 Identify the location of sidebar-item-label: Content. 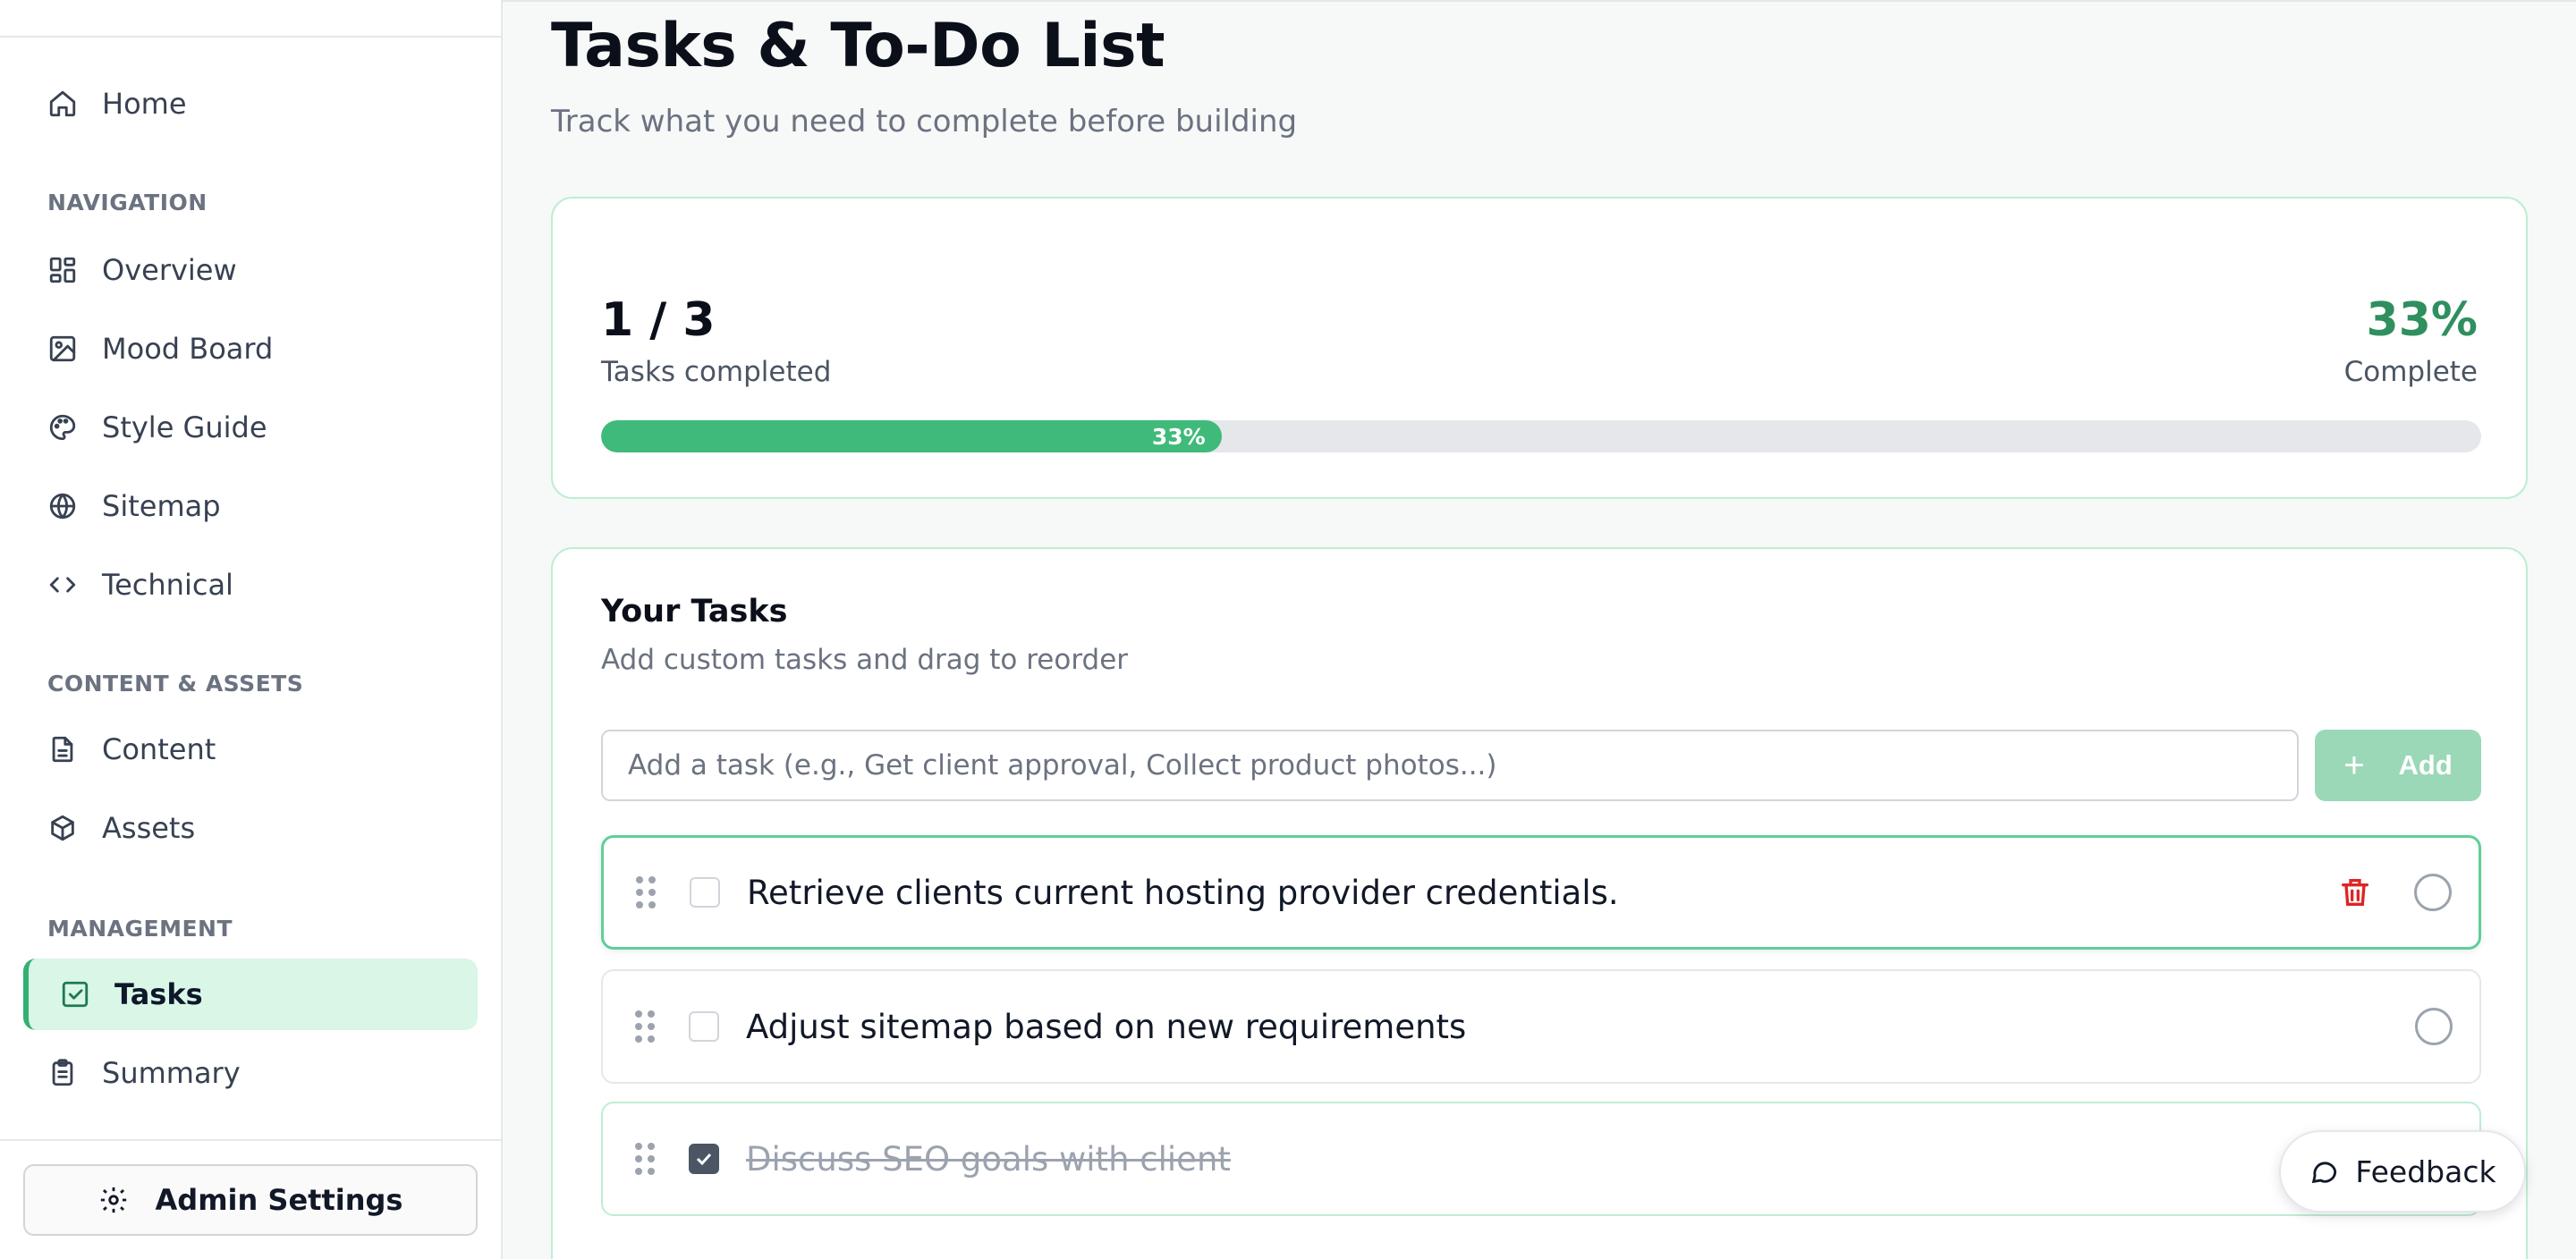
(159, 749).